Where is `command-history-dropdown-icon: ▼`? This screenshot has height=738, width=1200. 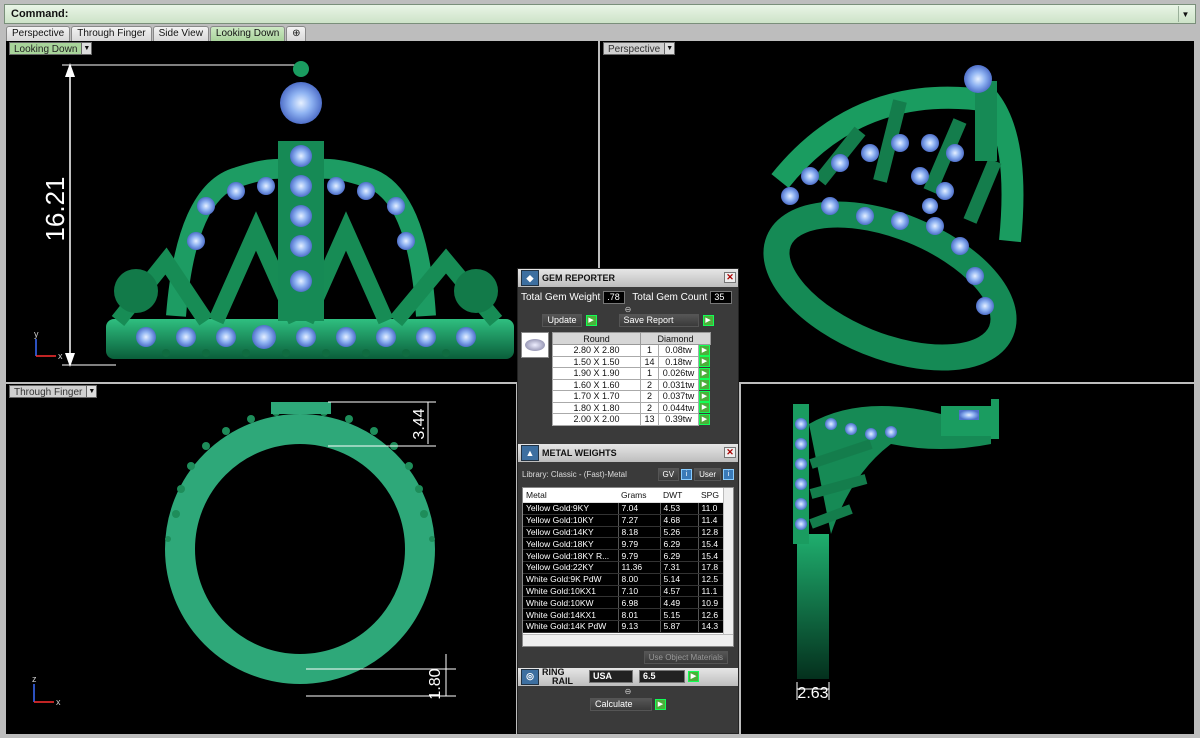
command-history-dropdown-icon: ▼ is located at coordinates (1185, 14).